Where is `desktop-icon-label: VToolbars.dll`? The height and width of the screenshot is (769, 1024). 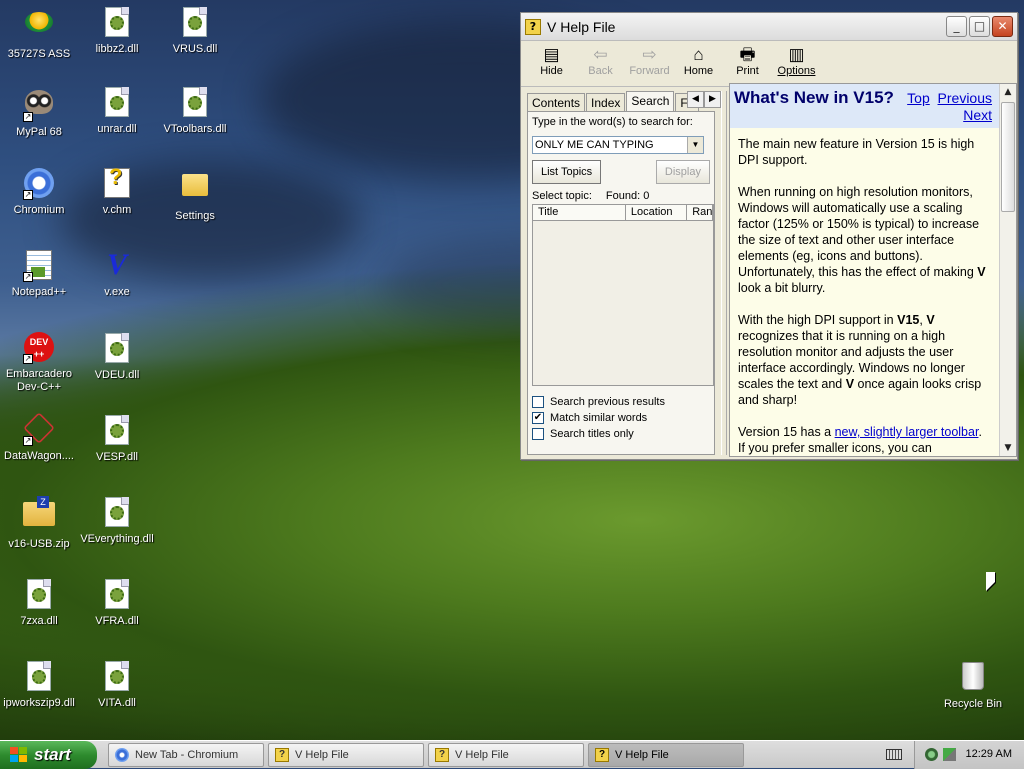 desktop-icon-label: VToolbars.dll is located at coordinates (195, 129).